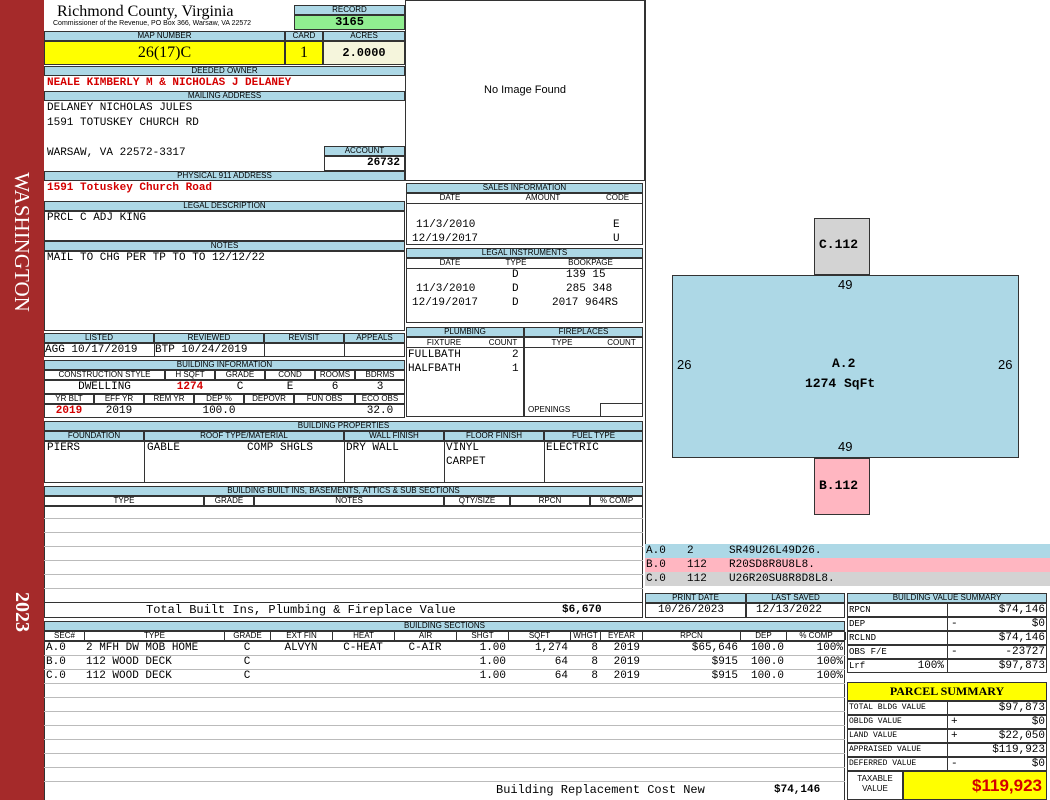  I want to click on building-info-label: BUILDING INFORMATION, so click(224, 365).